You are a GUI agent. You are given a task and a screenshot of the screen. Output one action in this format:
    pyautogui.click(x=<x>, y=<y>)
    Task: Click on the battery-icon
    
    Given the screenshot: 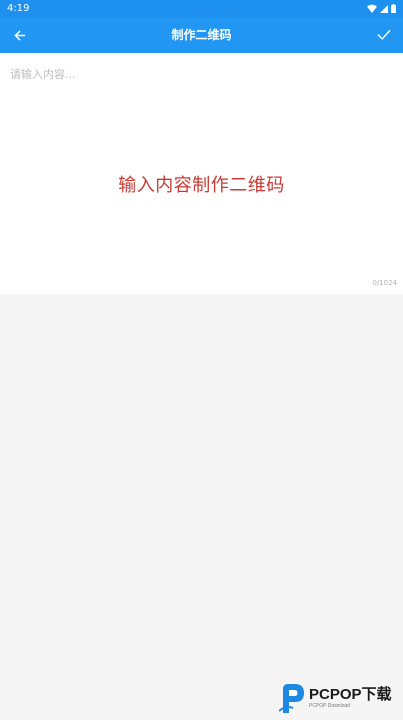 What is the action you would take?
    pyautogui.click(x=393, y=8)
    